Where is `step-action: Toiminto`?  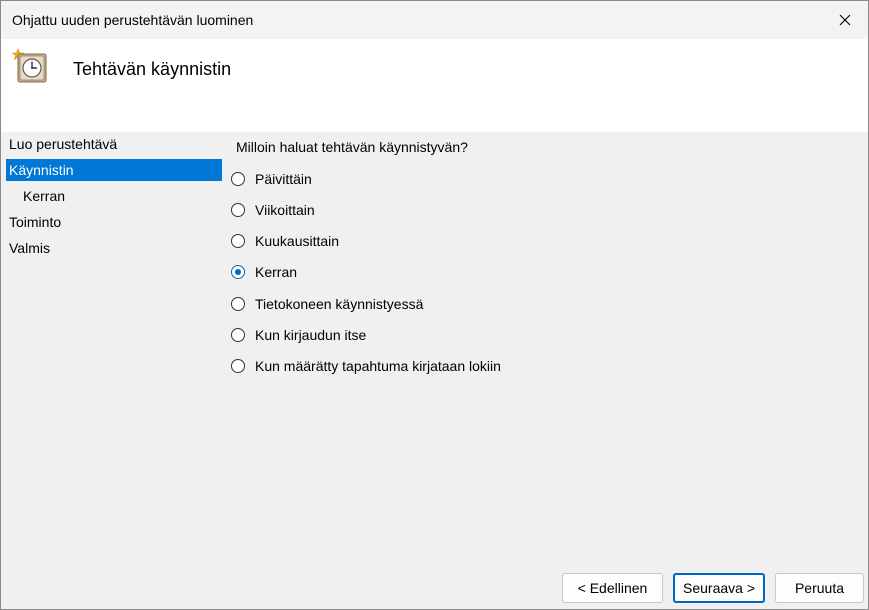
step-action: Toiminto is located at coordinates (35, 222).